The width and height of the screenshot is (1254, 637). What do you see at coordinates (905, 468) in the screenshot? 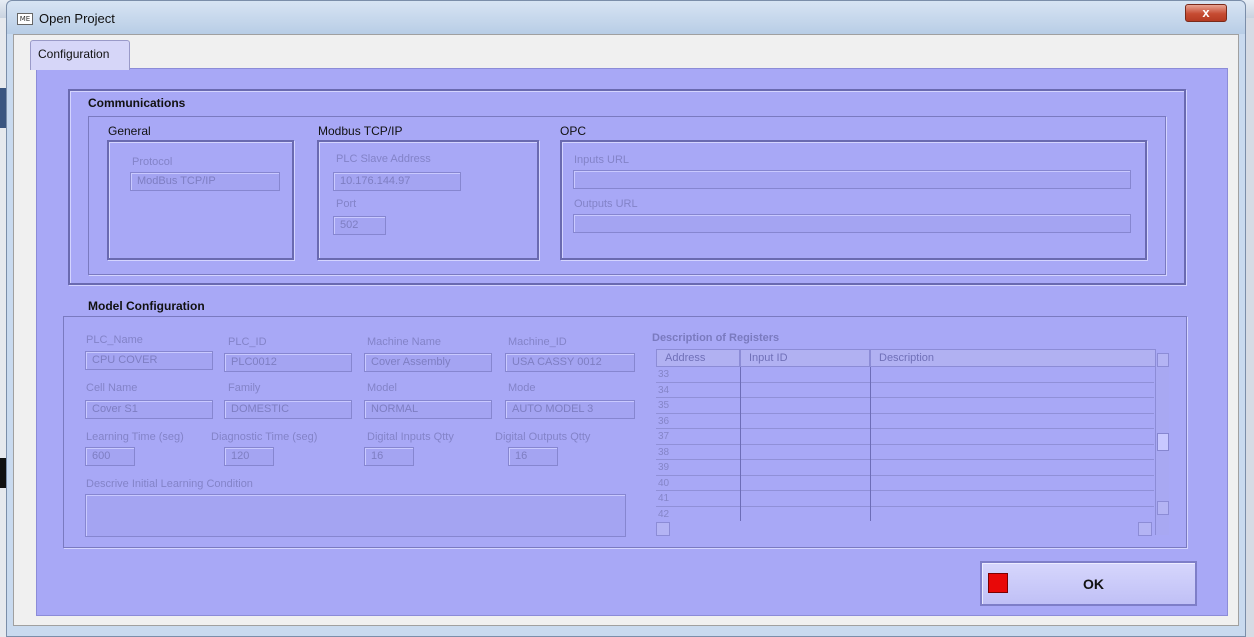
I see `table-row: 39` at bounding box center [905, 468].